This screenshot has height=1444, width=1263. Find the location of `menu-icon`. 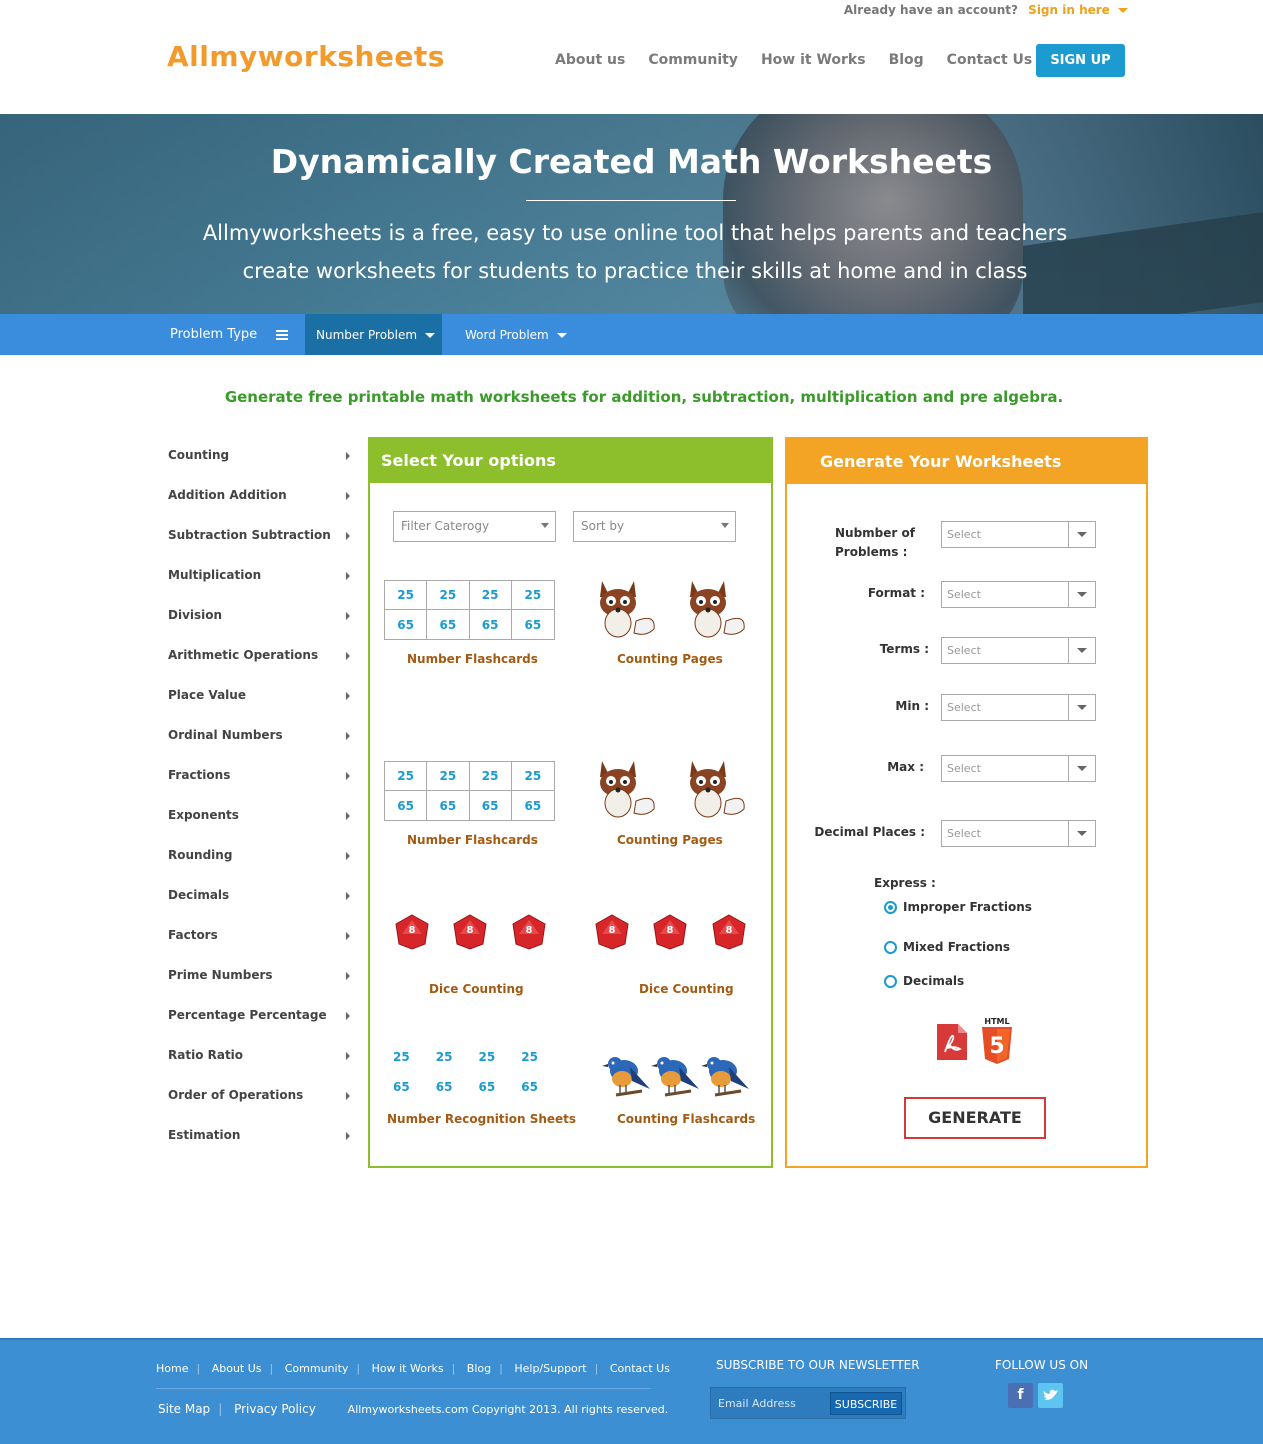

menu-icon is located at coordinates (282, 335).